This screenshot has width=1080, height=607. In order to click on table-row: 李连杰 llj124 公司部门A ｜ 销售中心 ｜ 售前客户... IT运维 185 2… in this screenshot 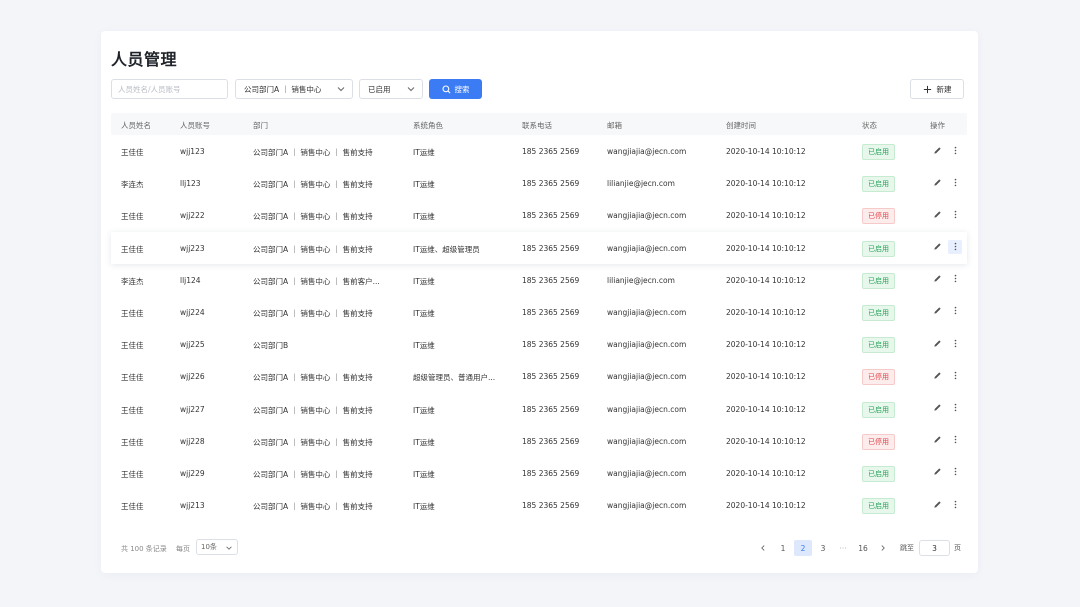, I will do `click(539, 280)`.